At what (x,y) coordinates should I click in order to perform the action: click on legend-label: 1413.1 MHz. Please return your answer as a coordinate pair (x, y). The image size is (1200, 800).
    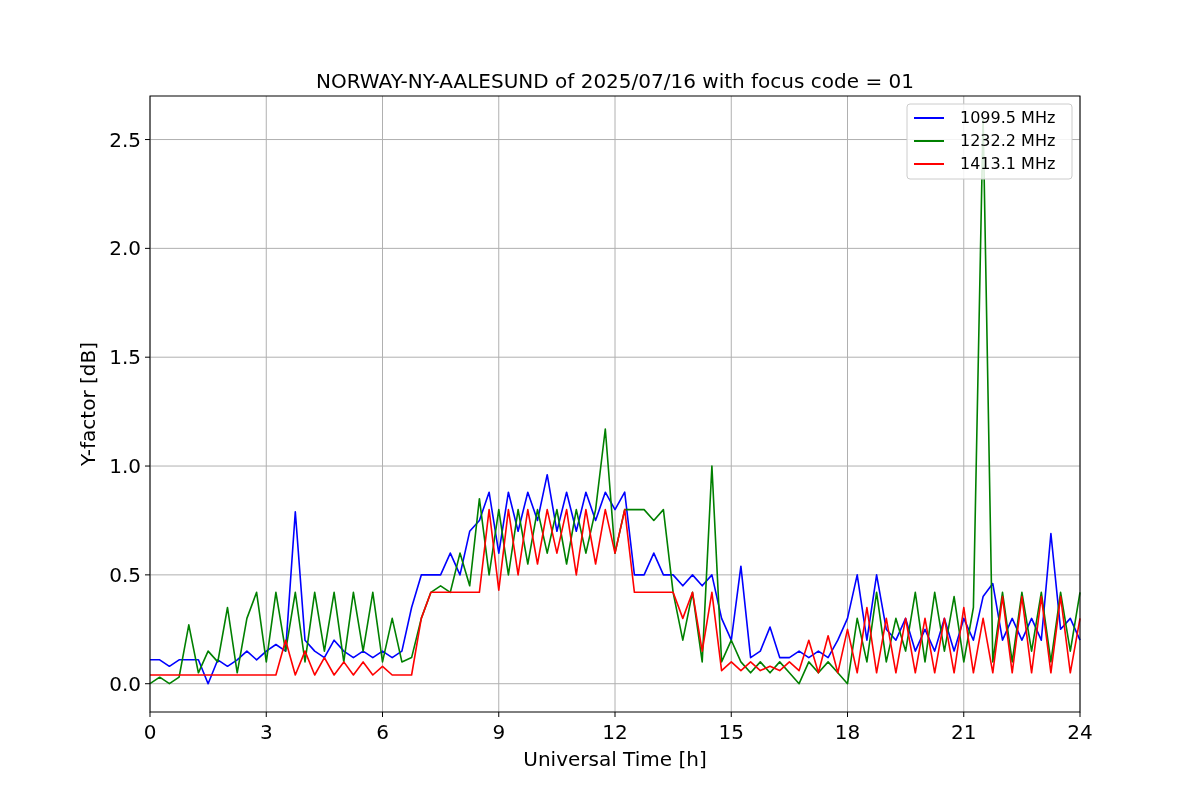
    Looking at the image, I should click on (1008, 163).